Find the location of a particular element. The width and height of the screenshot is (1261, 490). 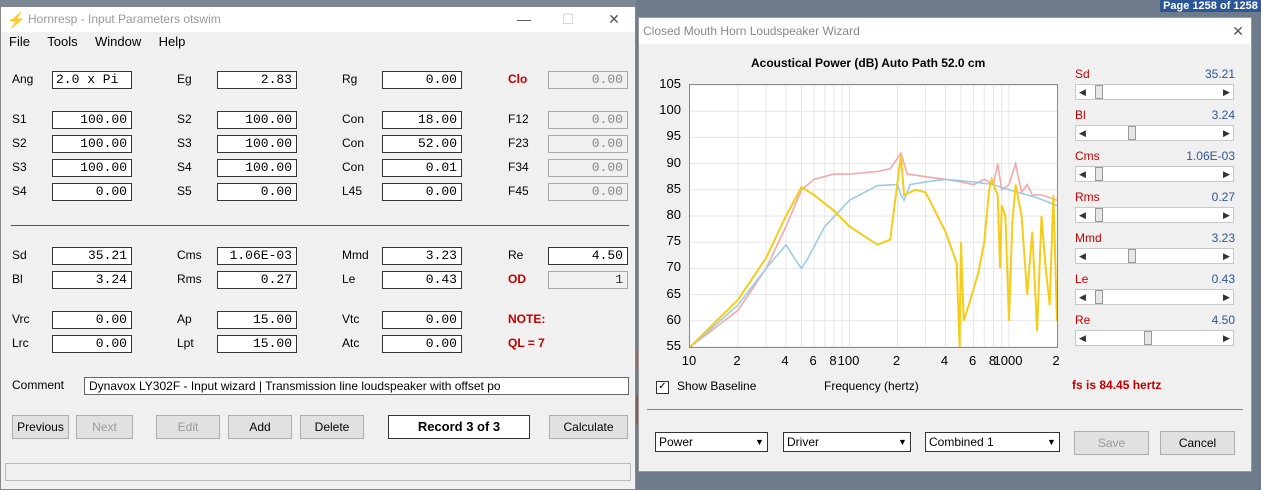

param-field-cms: 1.06E-03 is located at coordinates (257, 256).